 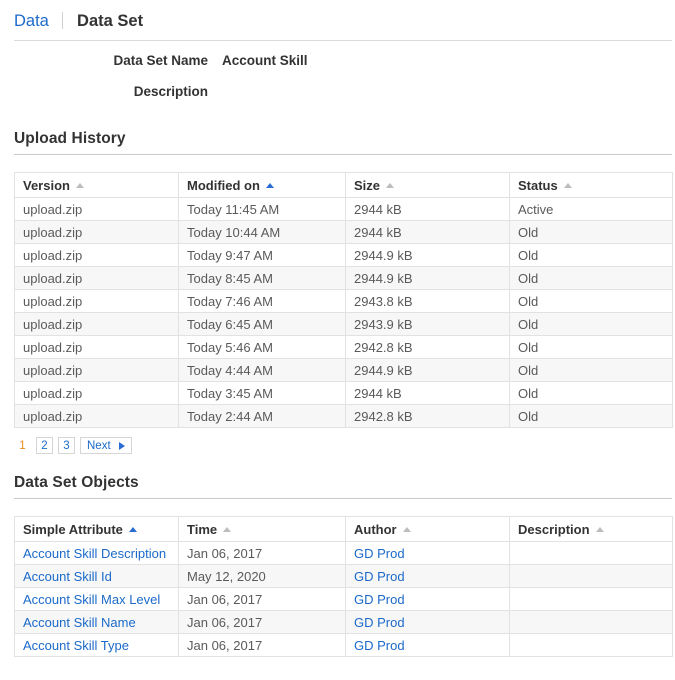 I want to click on column-header-status-label: Status, so click(x=538, y=185).